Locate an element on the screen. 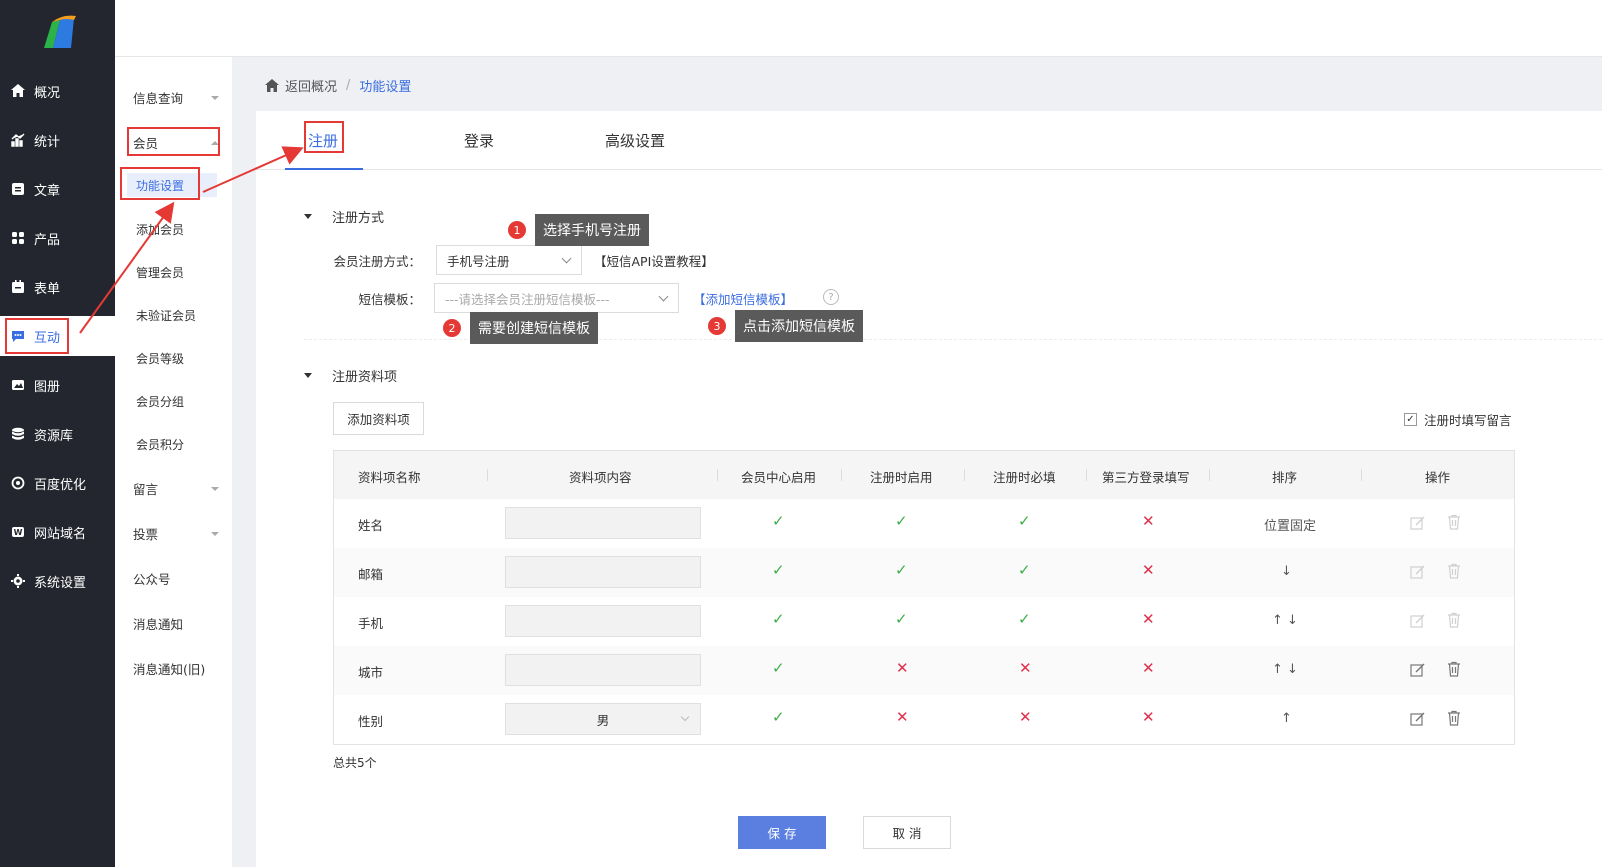  callout-text: 点击添加短信模板 is located at coordinates (799, 326).